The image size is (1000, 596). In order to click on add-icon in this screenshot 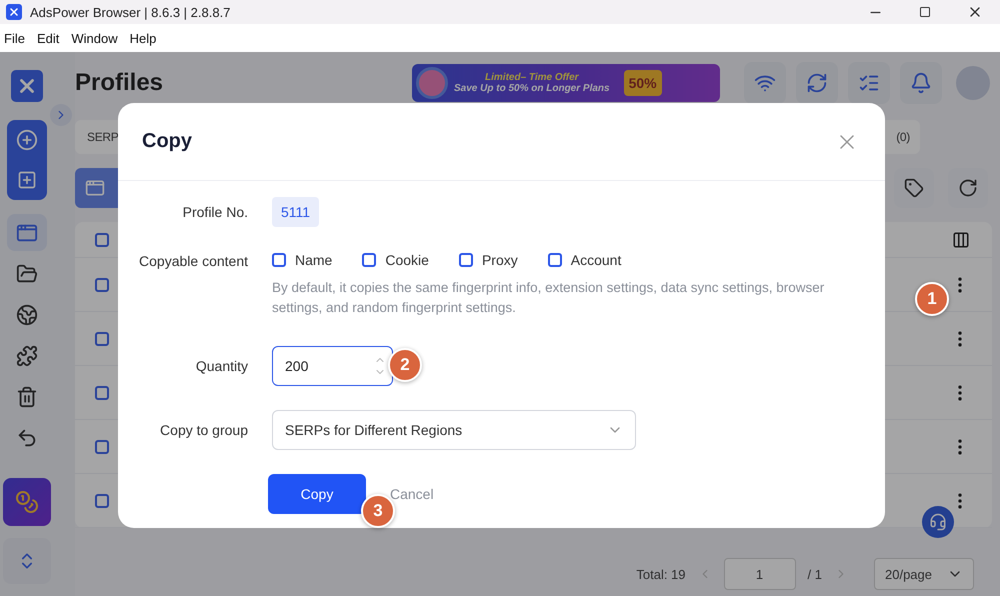, I will do `click(27, 140)`.